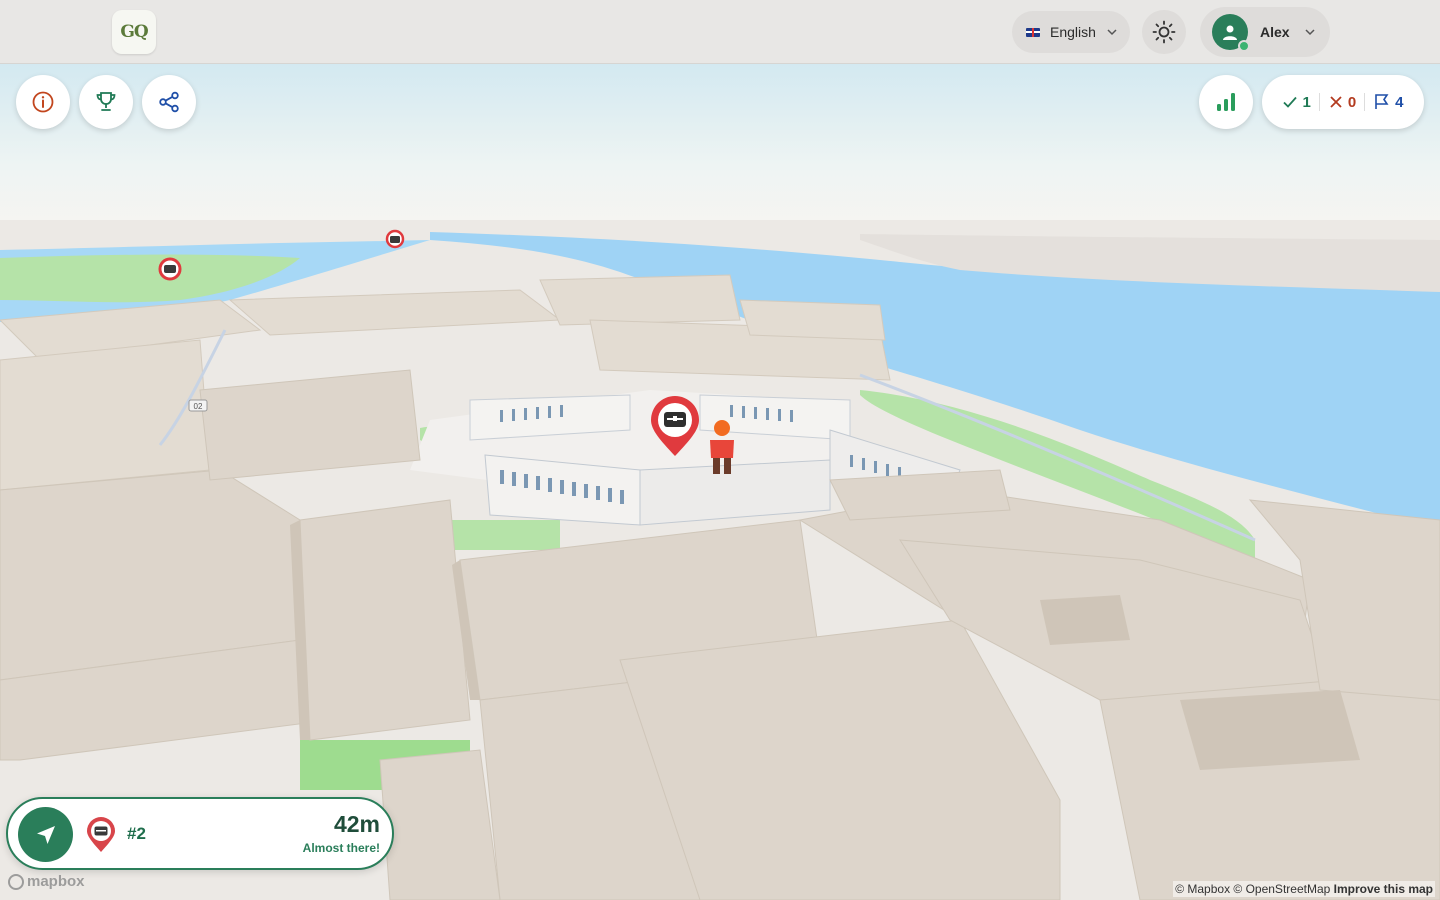  I want to click on correct-count: 1, so click(1296, 102).